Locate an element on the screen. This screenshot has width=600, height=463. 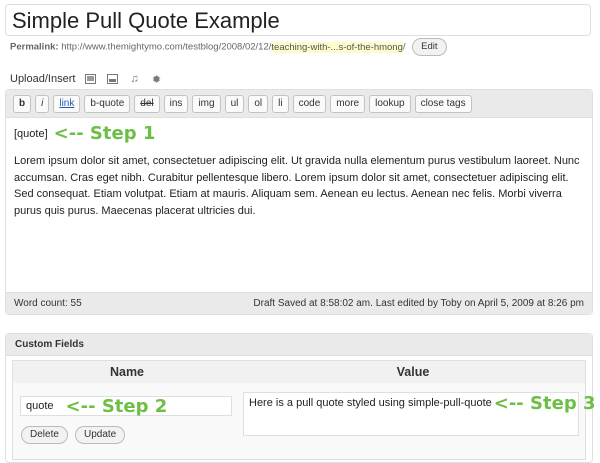
link-button: link is located at coordinates (67, 104).